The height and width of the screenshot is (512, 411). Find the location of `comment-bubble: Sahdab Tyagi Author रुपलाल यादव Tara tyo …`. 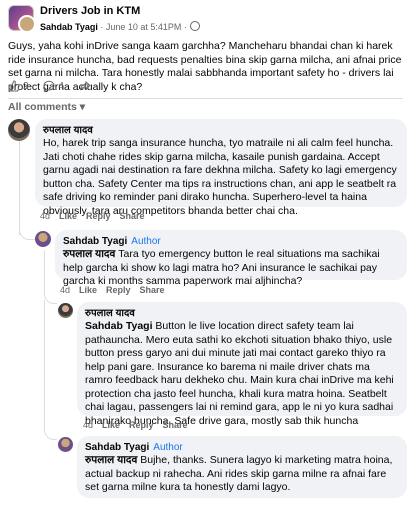

comment-bubble: Sahdab Tyagi Author रुपलाल यादव Tara tyo … is located at coordinates (231, 258).